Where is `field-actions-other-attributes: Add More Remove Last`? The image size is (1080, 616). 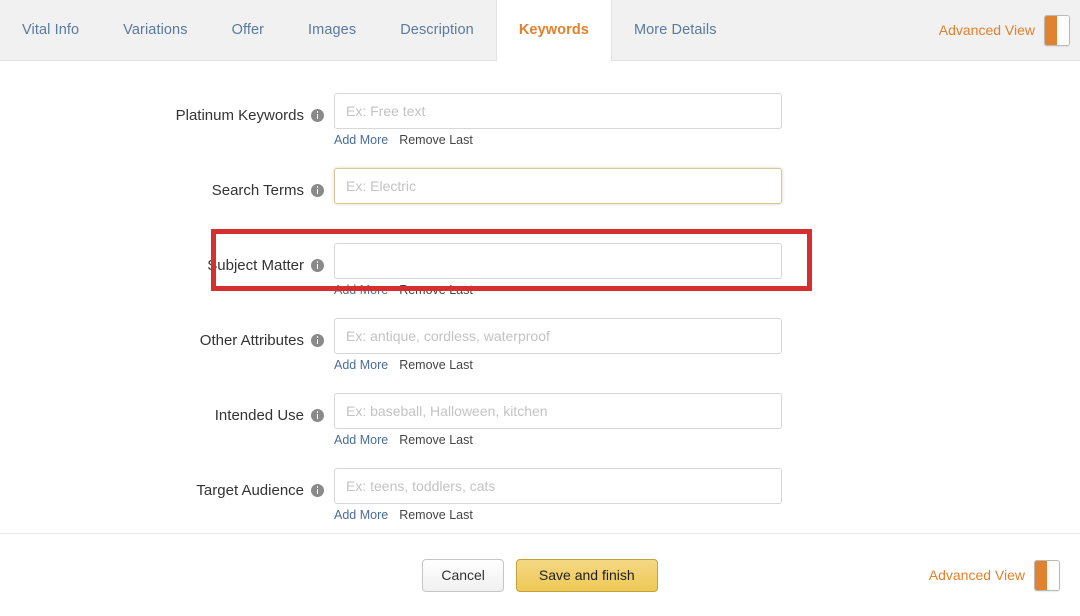
field-actions-other-attributes: Add More Remove Last is located at coordinates (558, 365).